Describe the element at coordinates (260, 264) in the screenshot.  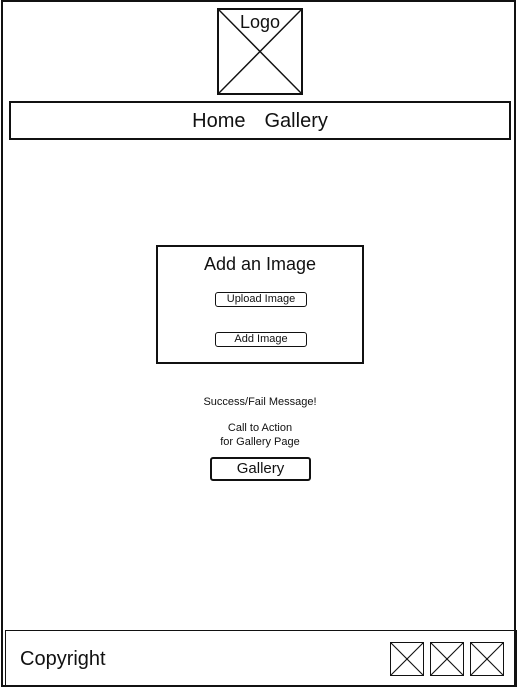
I see `panel-title: Add an Image` at that location.